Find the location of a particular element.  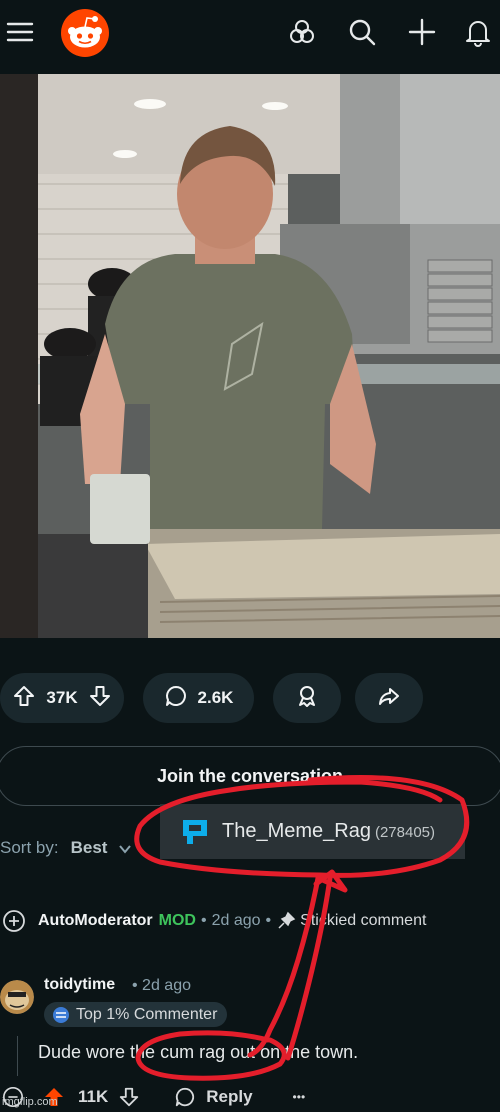

comment-actions: 11K Reply ••• is located at coordinates (250, 1097).